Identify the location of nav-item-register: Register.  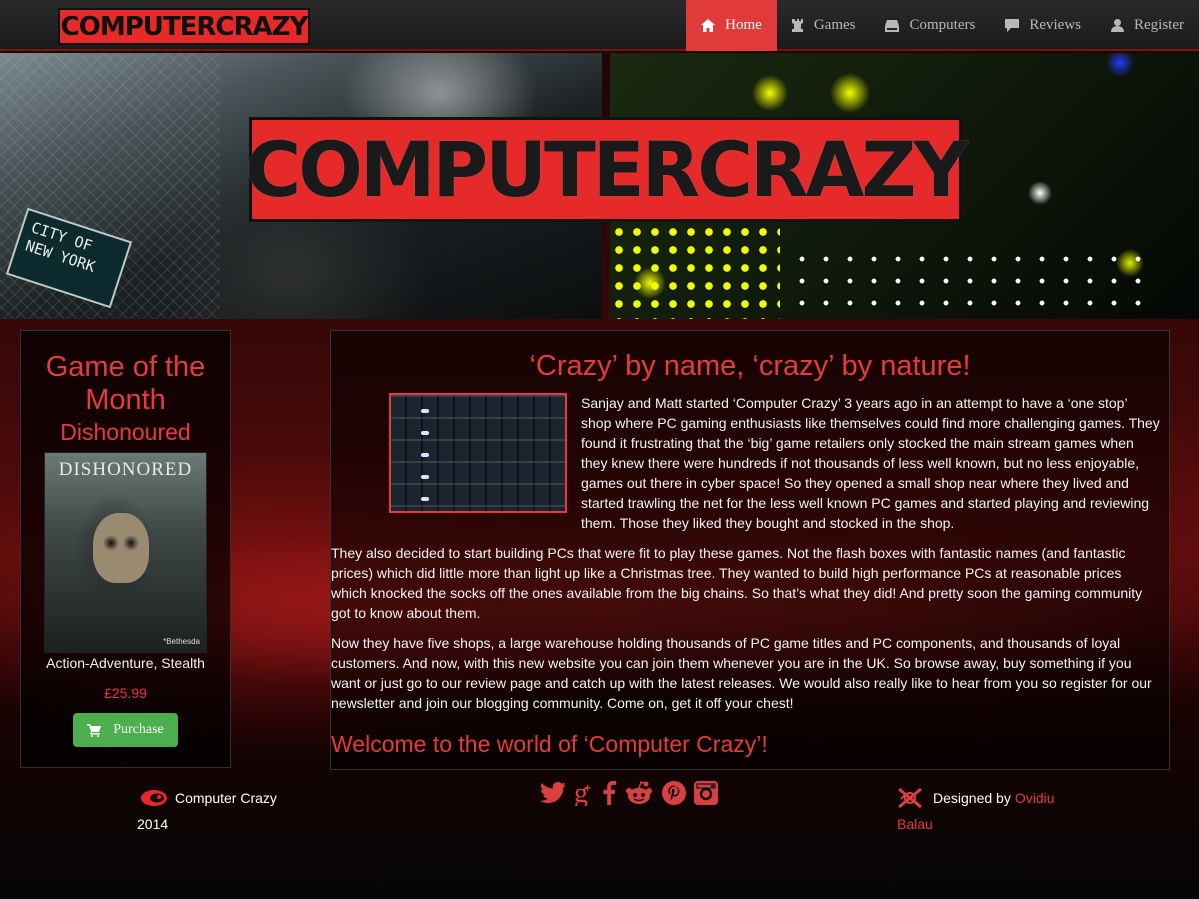
(1147, 25).